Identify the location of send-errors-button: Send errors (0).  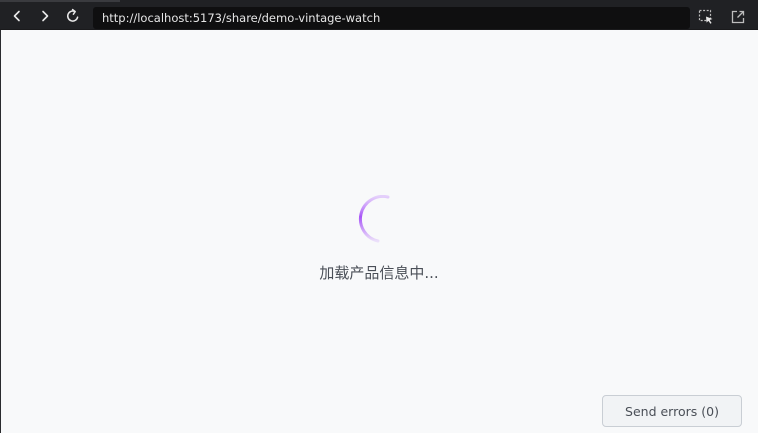
(672, 411).